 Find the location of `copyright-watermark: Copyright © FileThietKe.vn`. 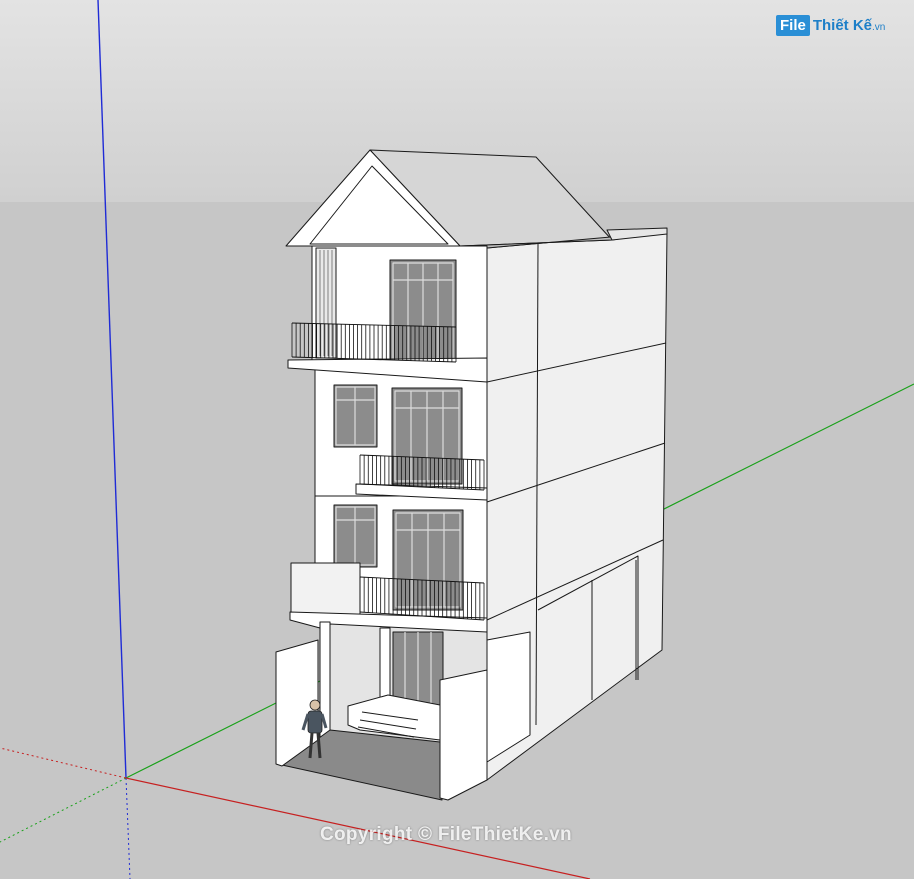

copyright-watermark: Copyright © FileThietKe.vn is located at coordinates (446, 834).